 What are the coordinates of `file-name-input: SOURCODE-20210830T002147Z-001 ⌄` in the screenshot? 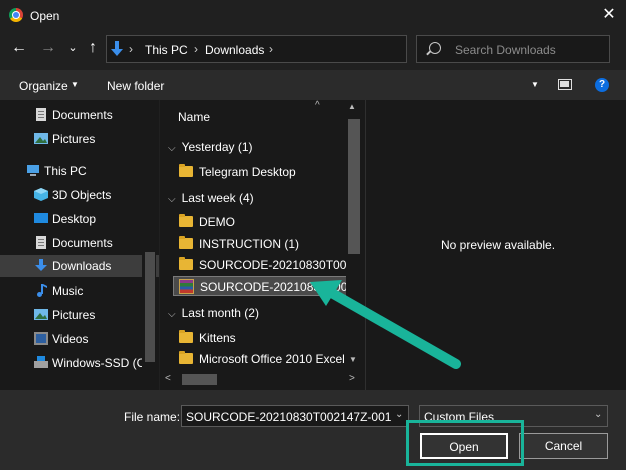 It's located at (295, 416).